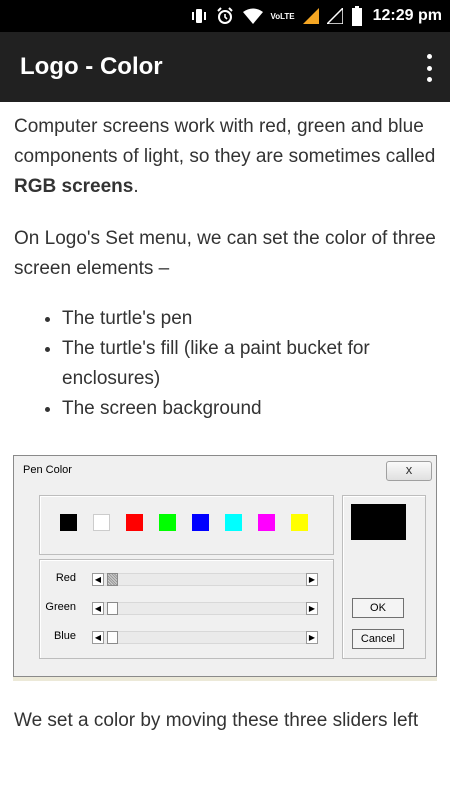  What do you see at coordinates (225, 67) in the screenshot?
I see `app-bar: Logo - Color` at bounding box center [225, 67].